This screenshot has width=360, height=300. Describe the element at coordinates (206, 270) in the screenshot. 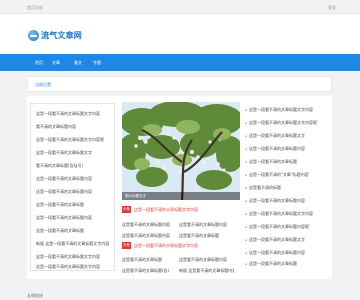

I see `sub-list-item: 新版 这是看不清的文章标题内容` at that location.